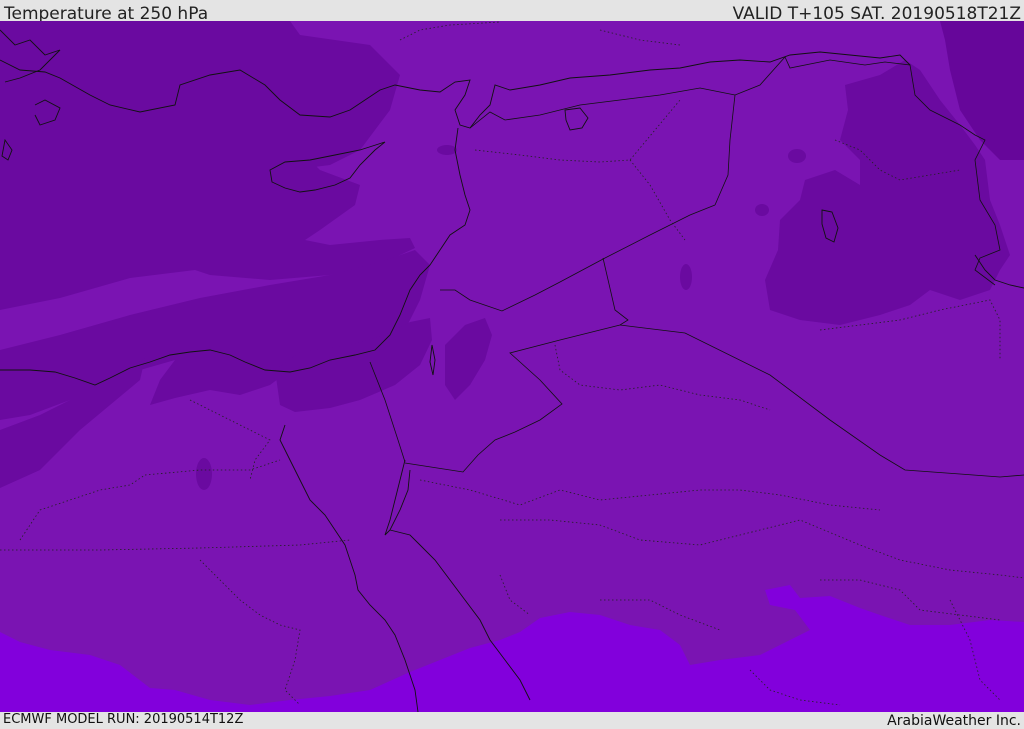 The height and width of the screenshot is (729, 1024). Describe the element at coordinates (954, 721) in the screenshot. I see `credit: ArabiaWeather Inc.` at that location.